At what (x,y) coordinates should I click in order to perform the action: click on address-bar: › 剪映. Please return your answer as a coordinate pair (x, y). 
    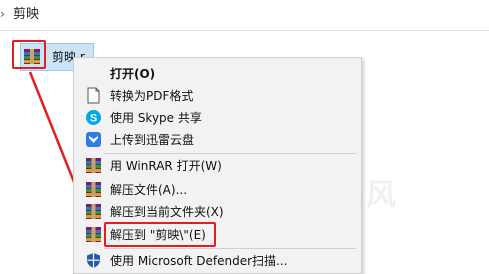
    Looking at the image, I should click on (244, 15).